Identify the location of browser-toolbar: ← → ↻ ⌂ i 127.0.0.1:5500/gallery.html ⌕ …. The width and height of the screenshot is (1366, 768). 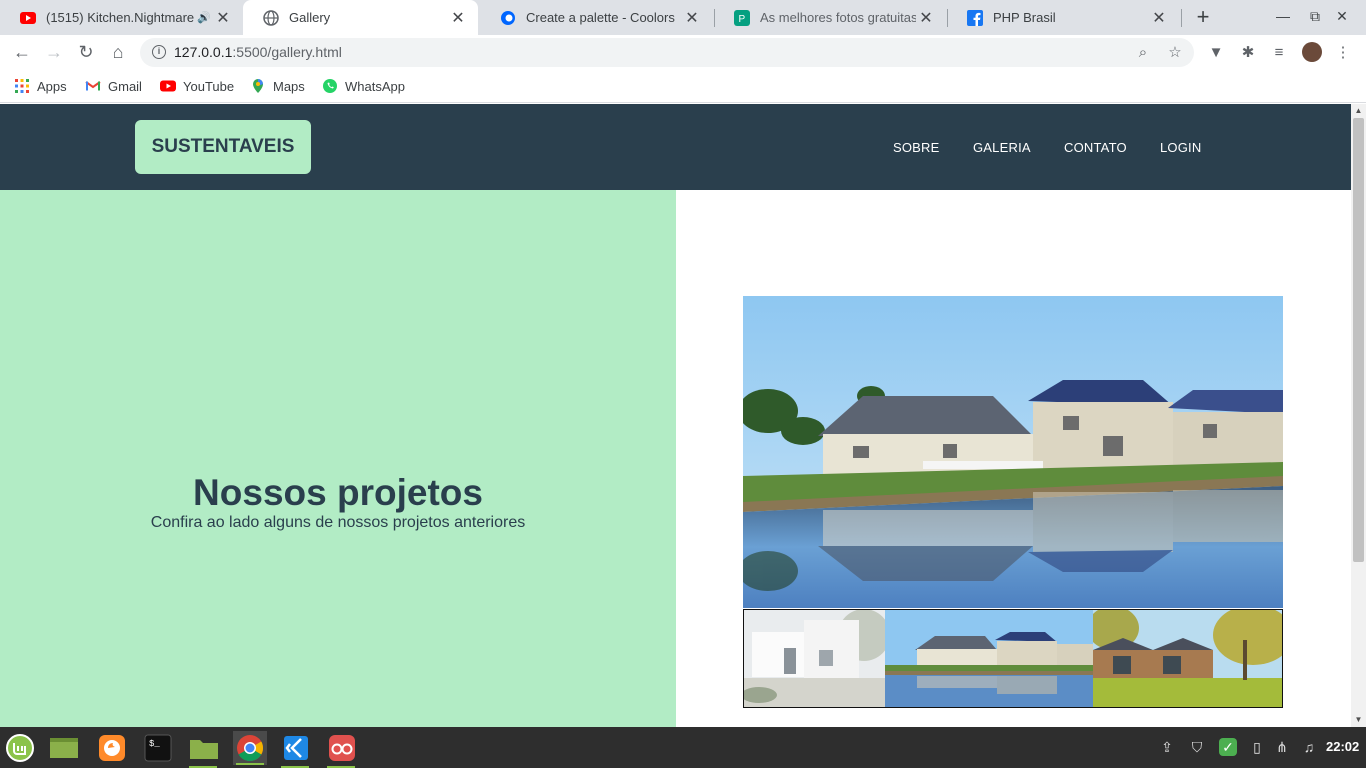
(683, 52).